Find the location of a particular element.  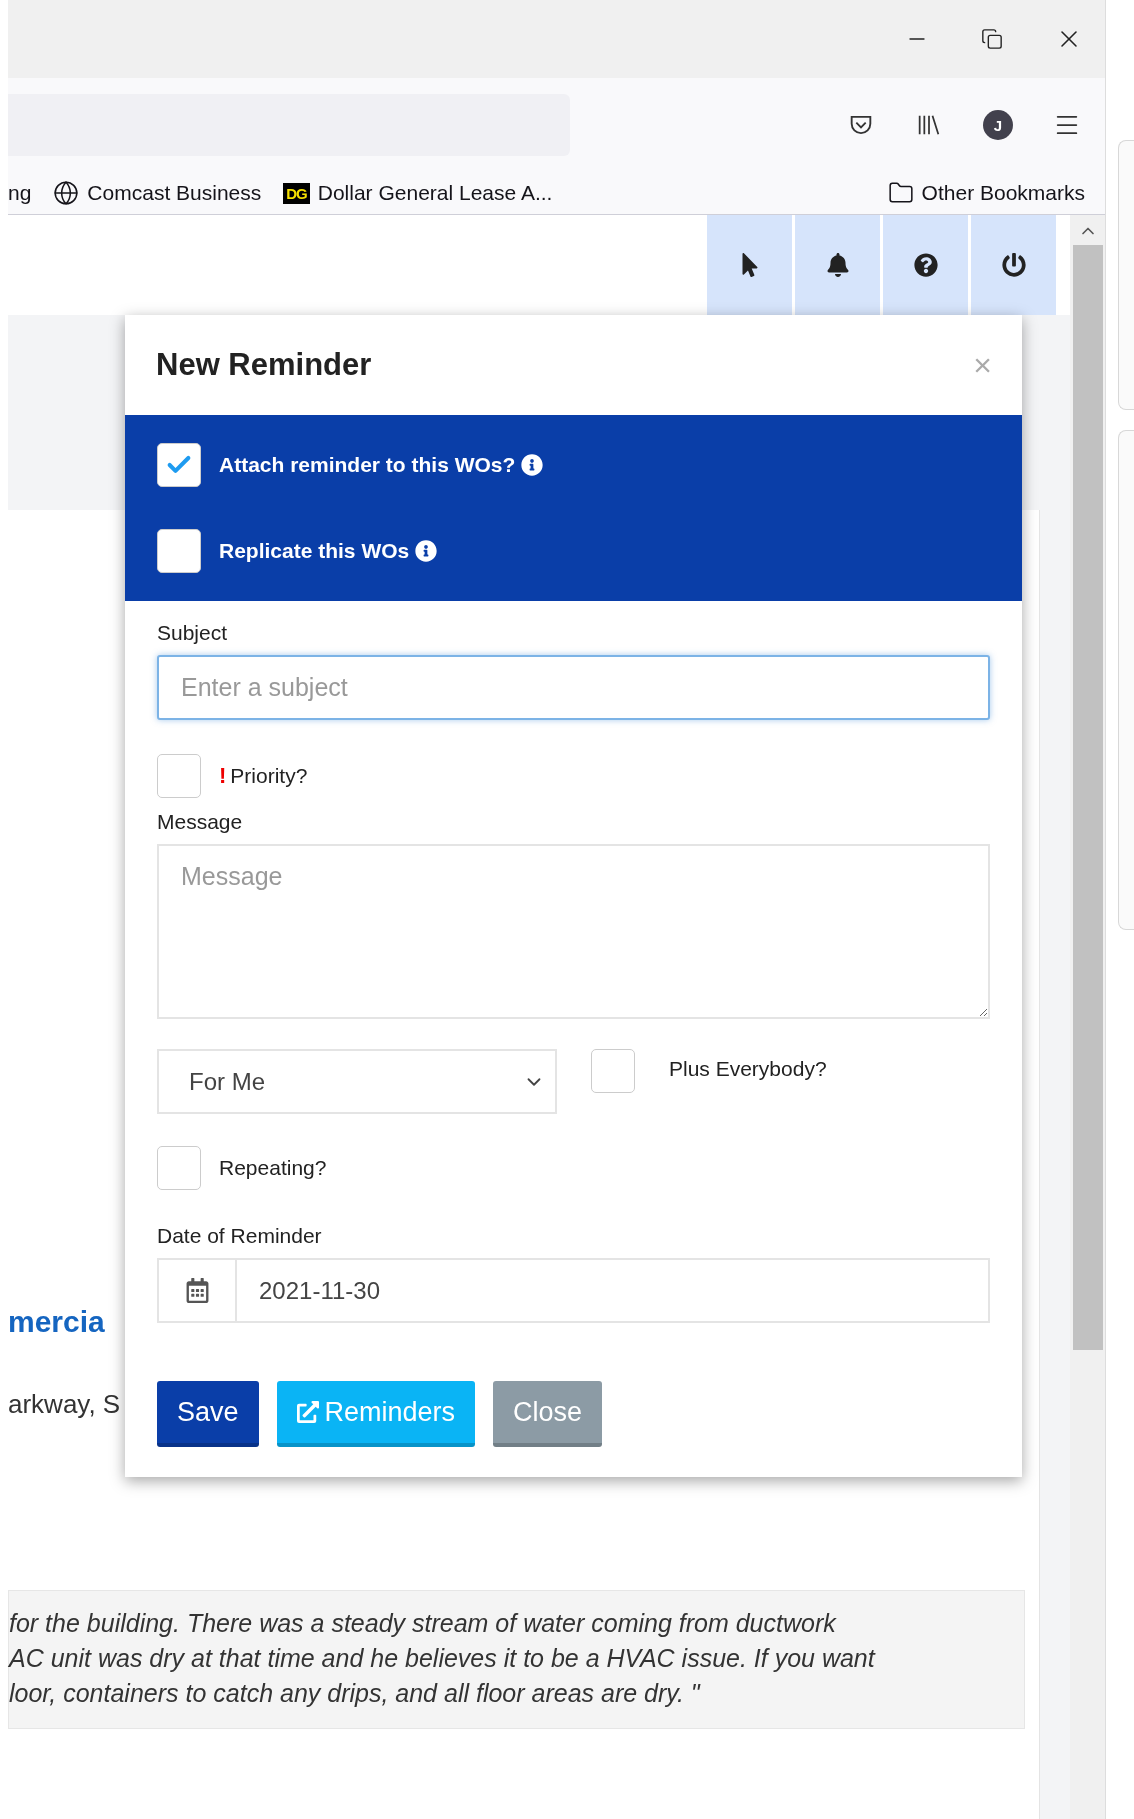

field-label: Date of Reminder is located at coordinates (240, 1236).